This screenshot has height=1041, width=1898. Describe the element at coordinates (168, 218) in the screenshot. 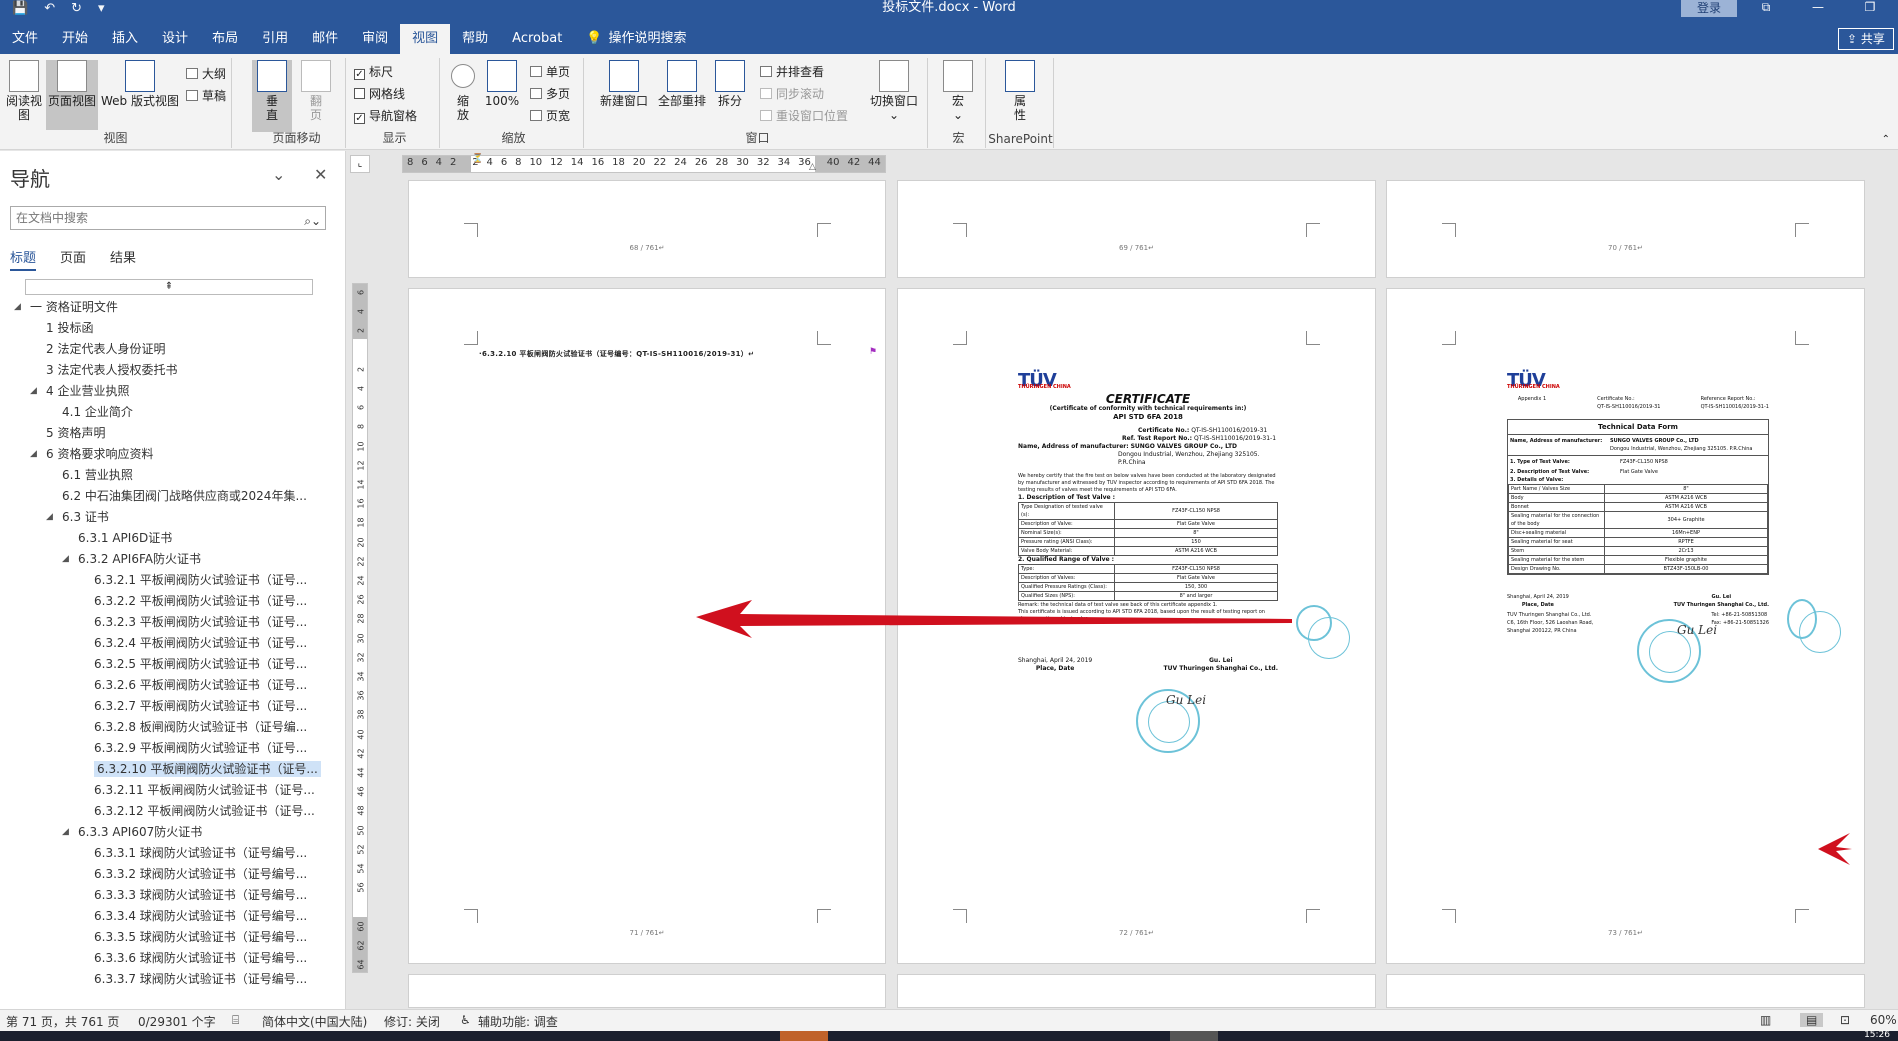

I see `nav-search-input: 在文档中搜索 ⌕⌄` at that location.